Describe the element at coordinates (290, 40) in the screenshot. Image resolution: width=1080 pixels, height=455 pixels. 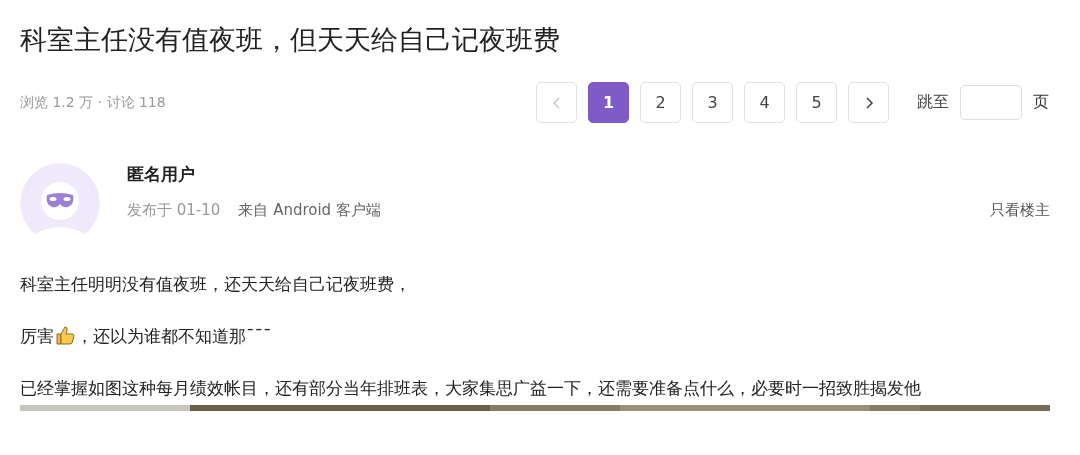
I see `post-title: 科室主任没有值夜班，但天天给自己记夜班费` at that location.